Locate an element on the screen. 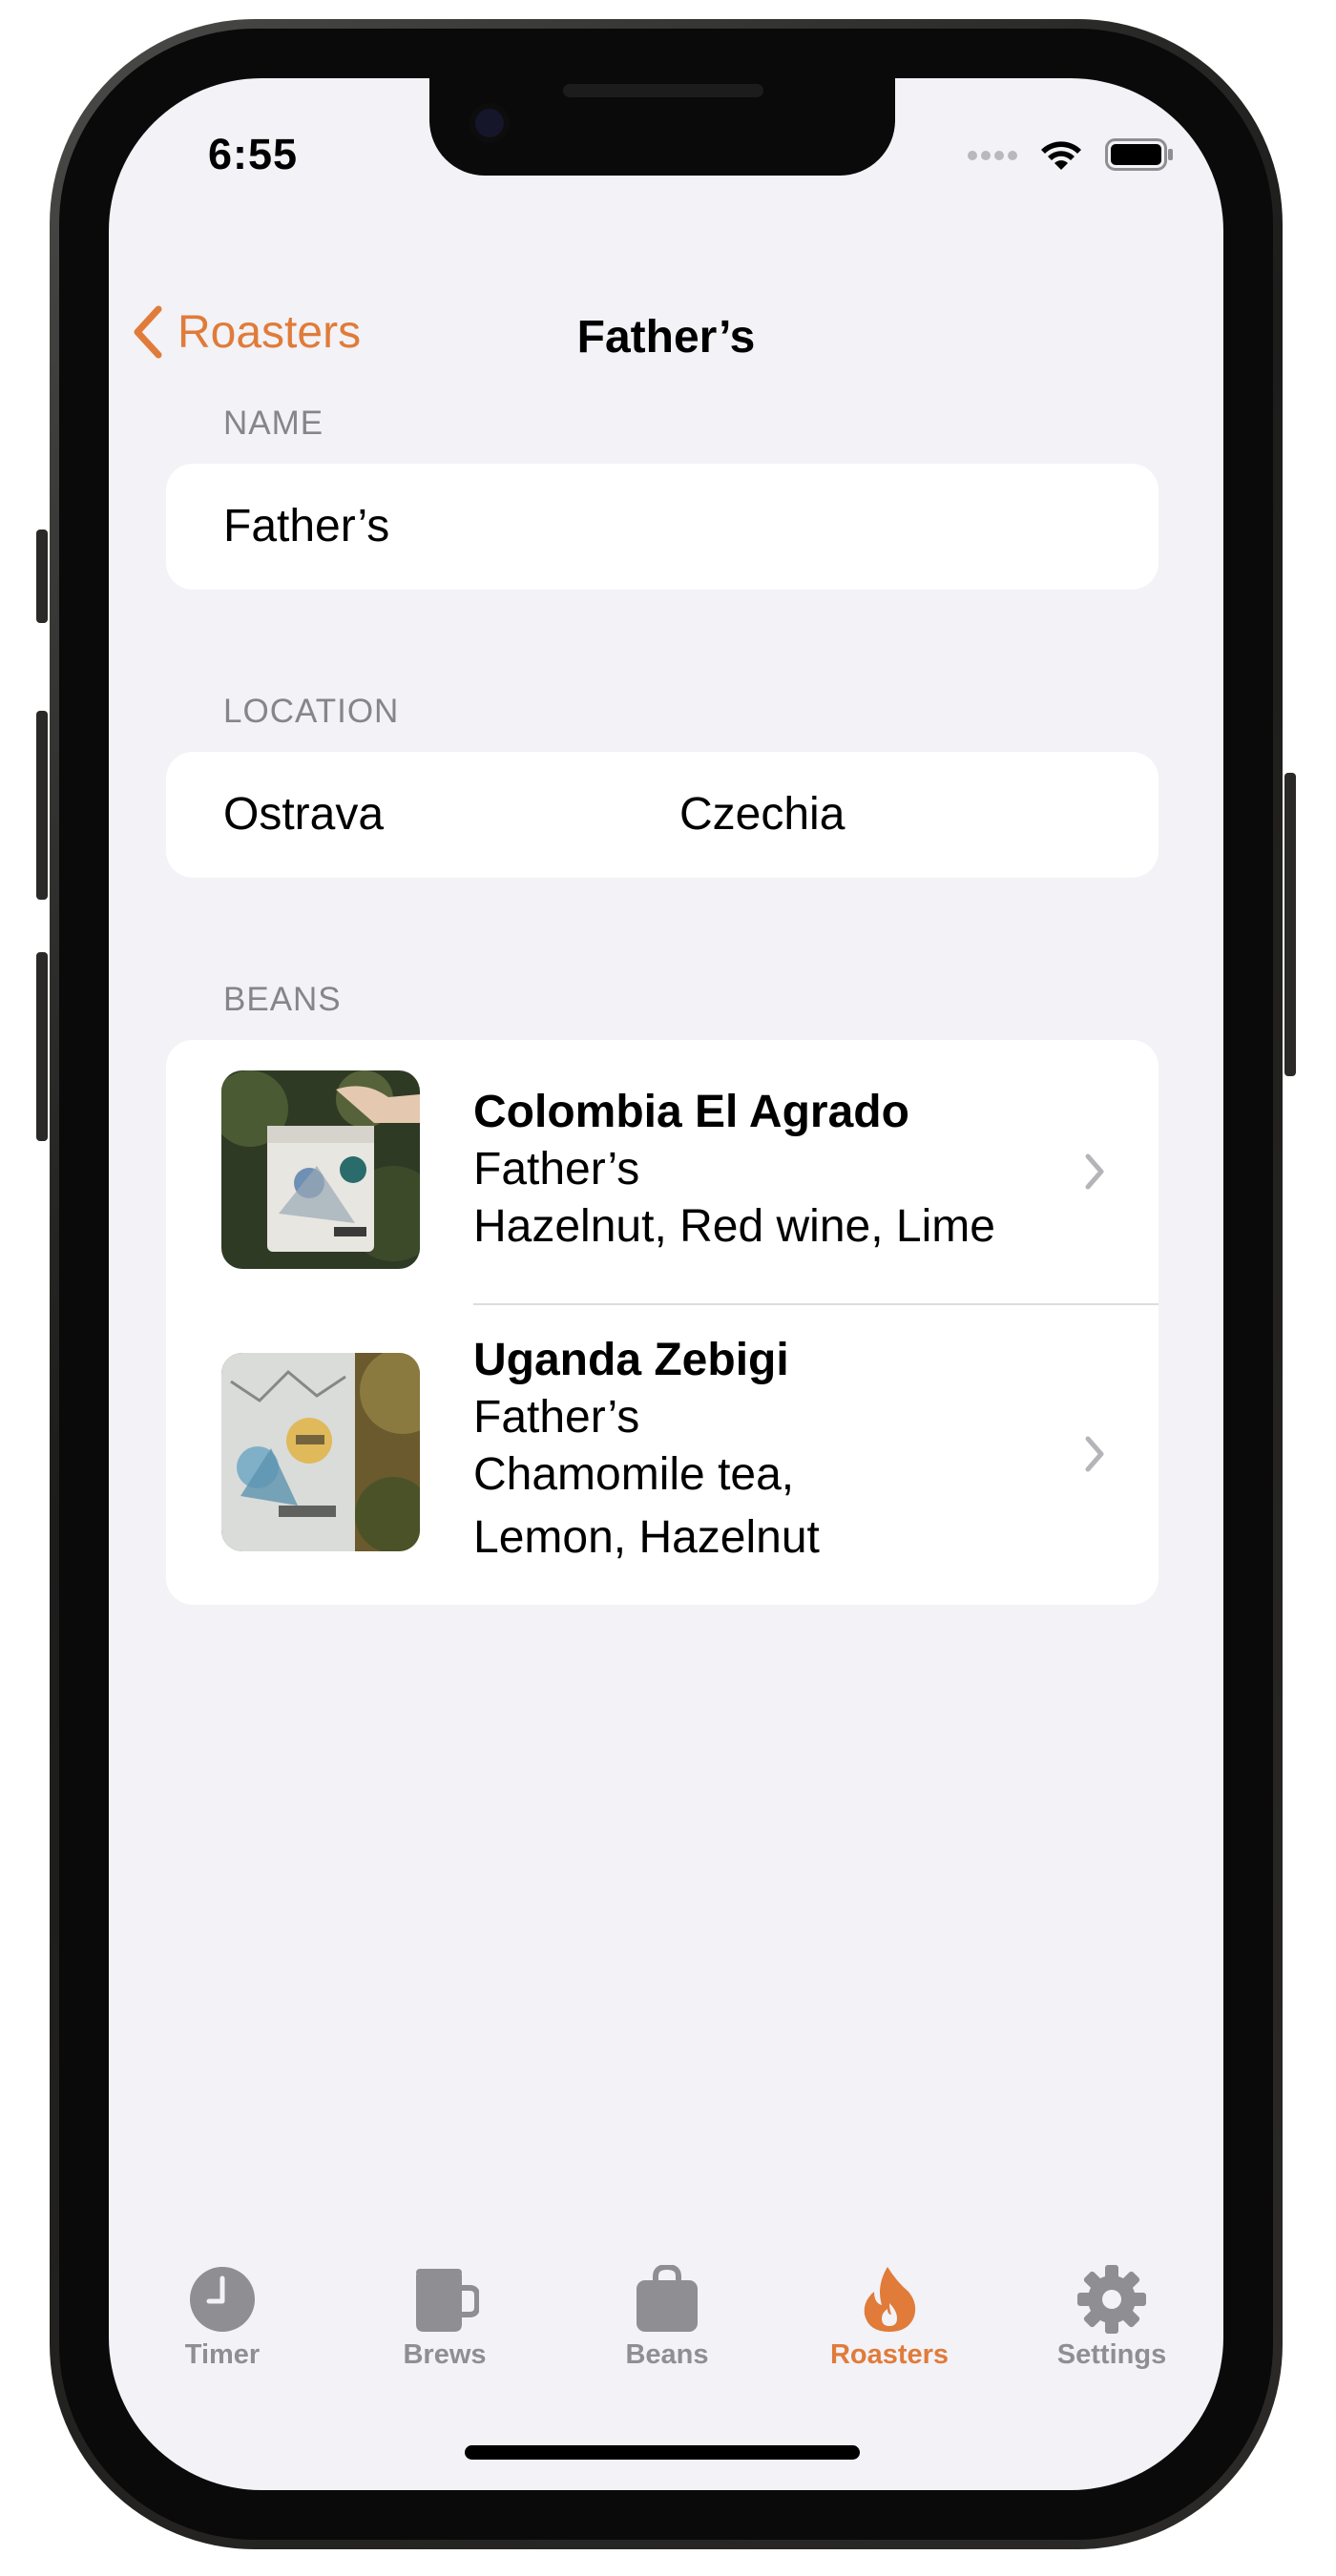 The image size is (1336, 2576). bean-name: Uganda Zebigi is located at coordinates (631, 1360).